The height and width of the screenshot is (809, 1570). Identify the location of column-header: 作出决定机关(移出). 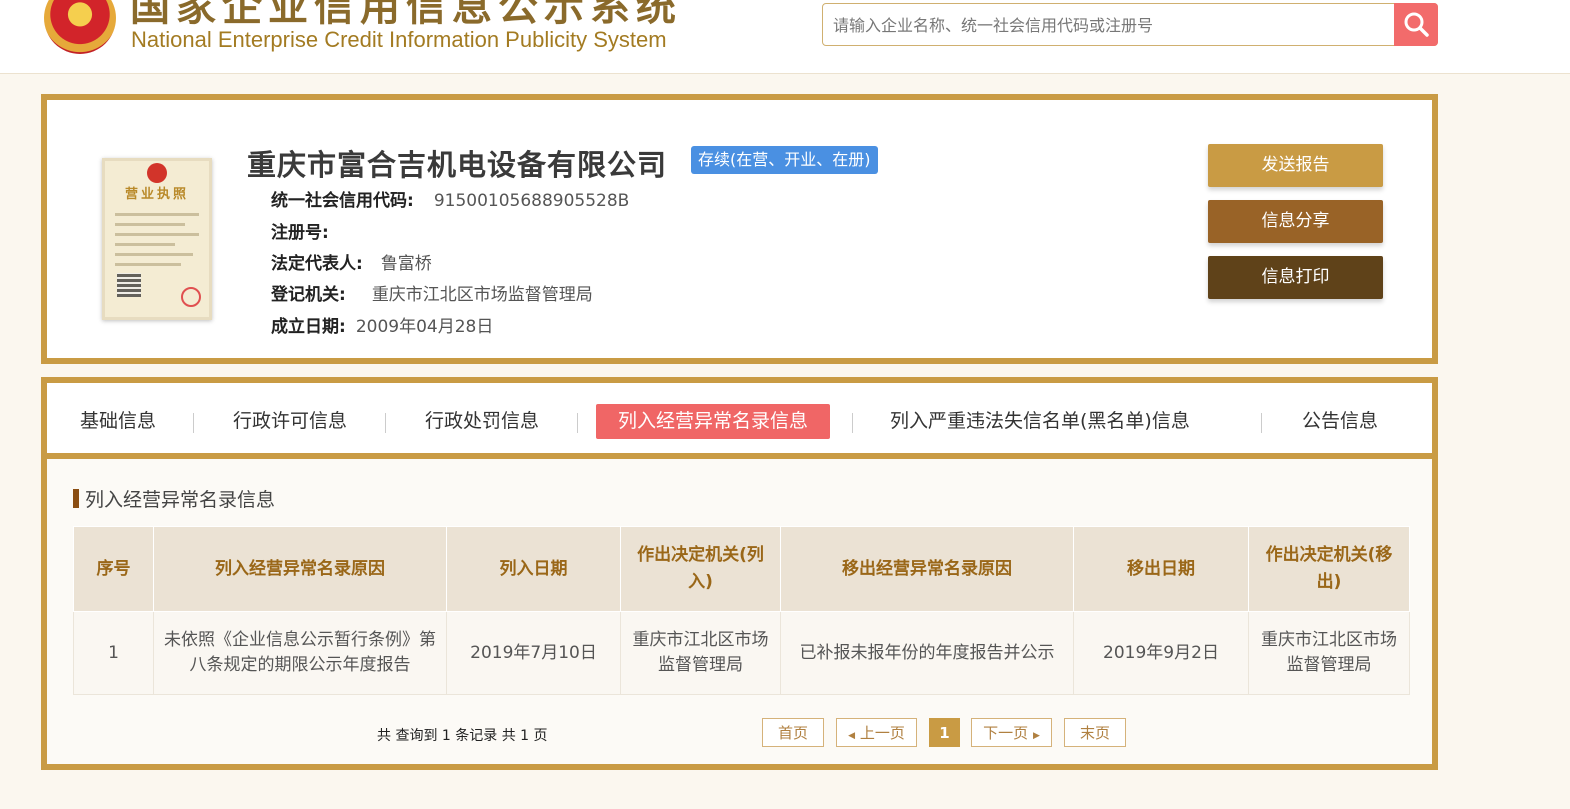
(1329, 569).